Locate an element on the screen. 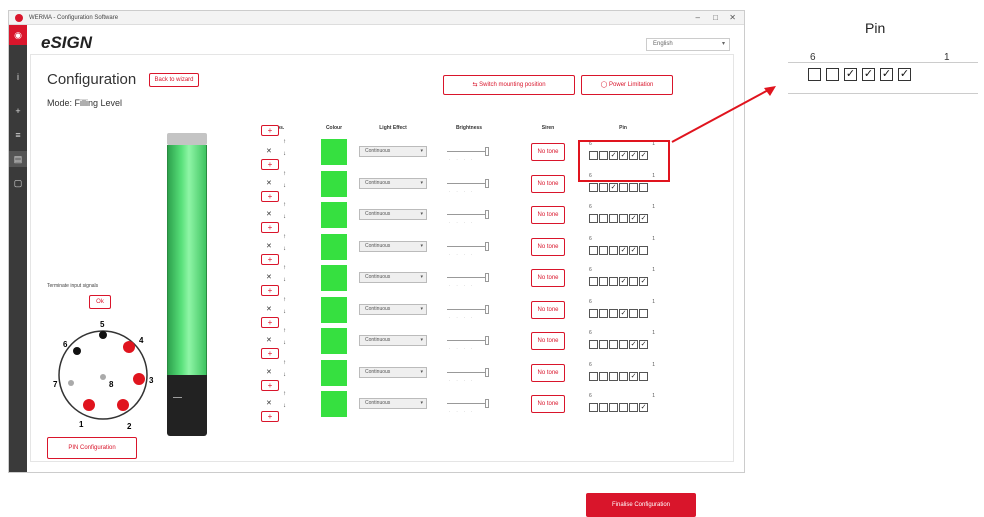 The height and width of the screenshot is (517, 984). pin-configuration-button: PIN Configuration is located at coordinates (92, 448).